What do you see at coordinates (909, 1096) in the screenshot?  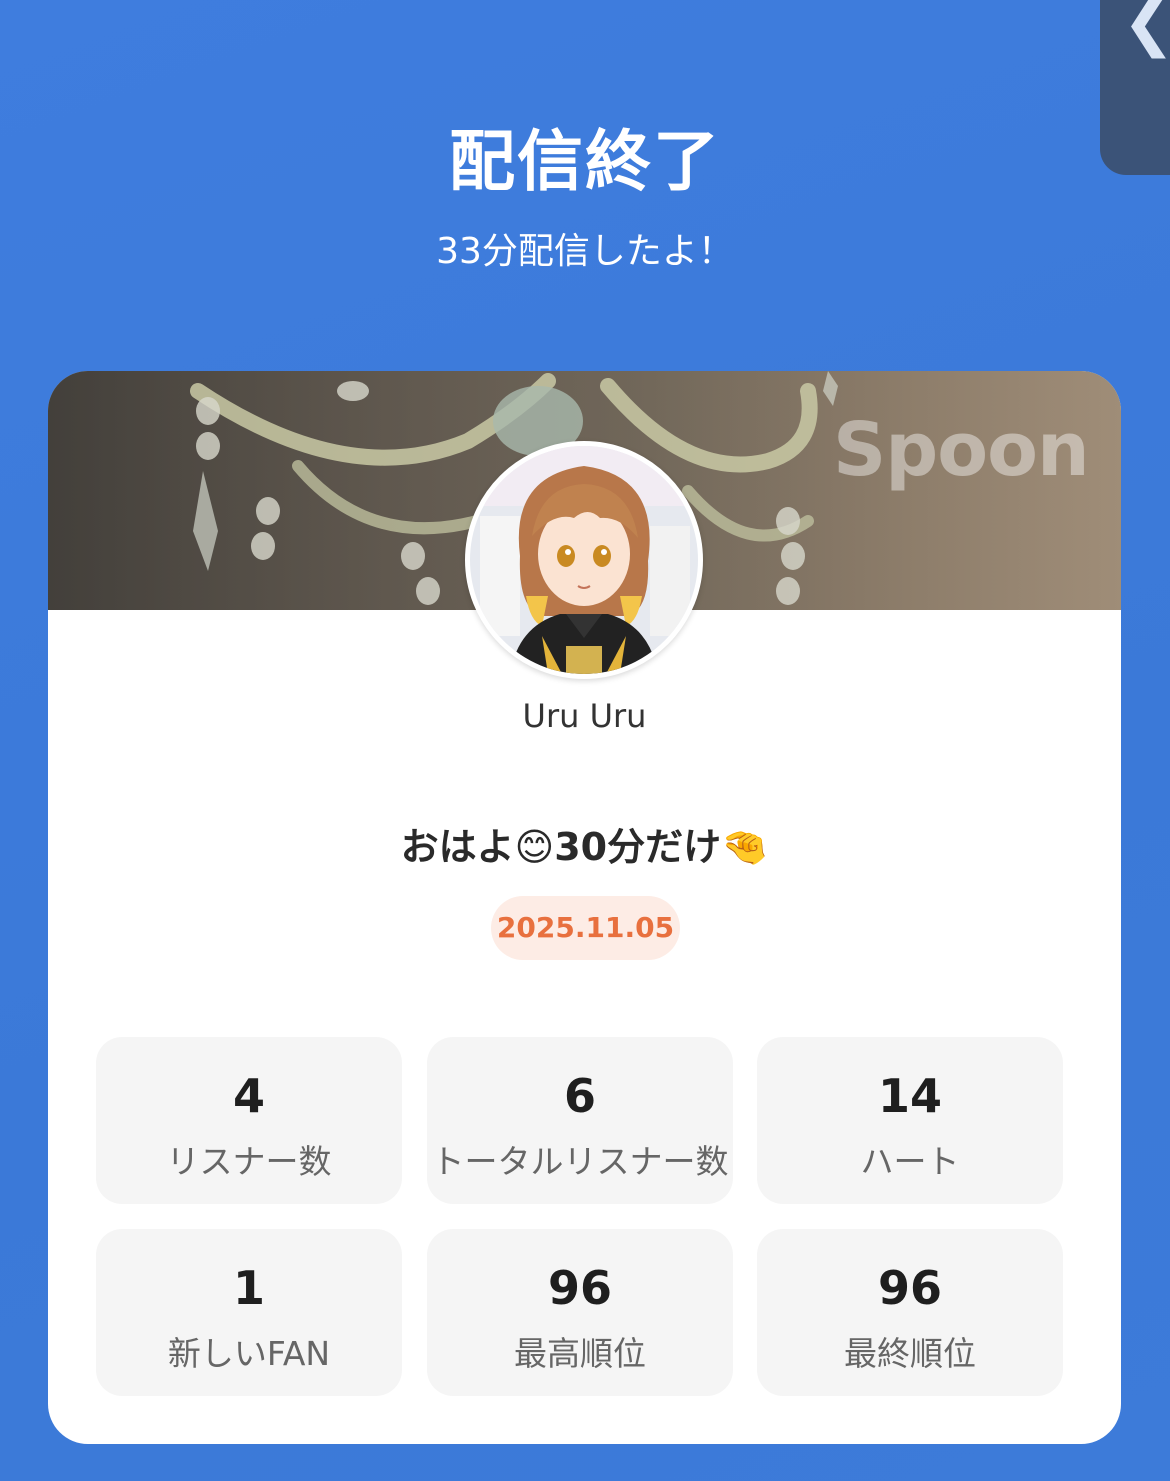 I see `stat-value: 14` at bounding box center [909, 1096].